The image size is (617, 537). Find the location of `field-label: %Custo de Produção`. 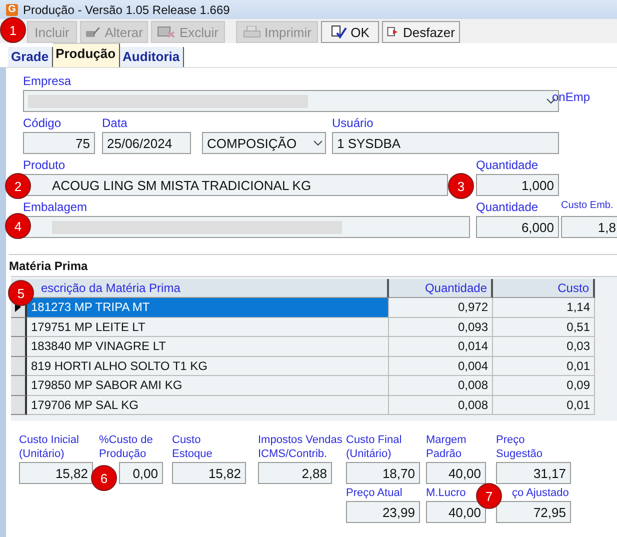

field-label: %Custo de Produção is located at coordinates (126, 447).